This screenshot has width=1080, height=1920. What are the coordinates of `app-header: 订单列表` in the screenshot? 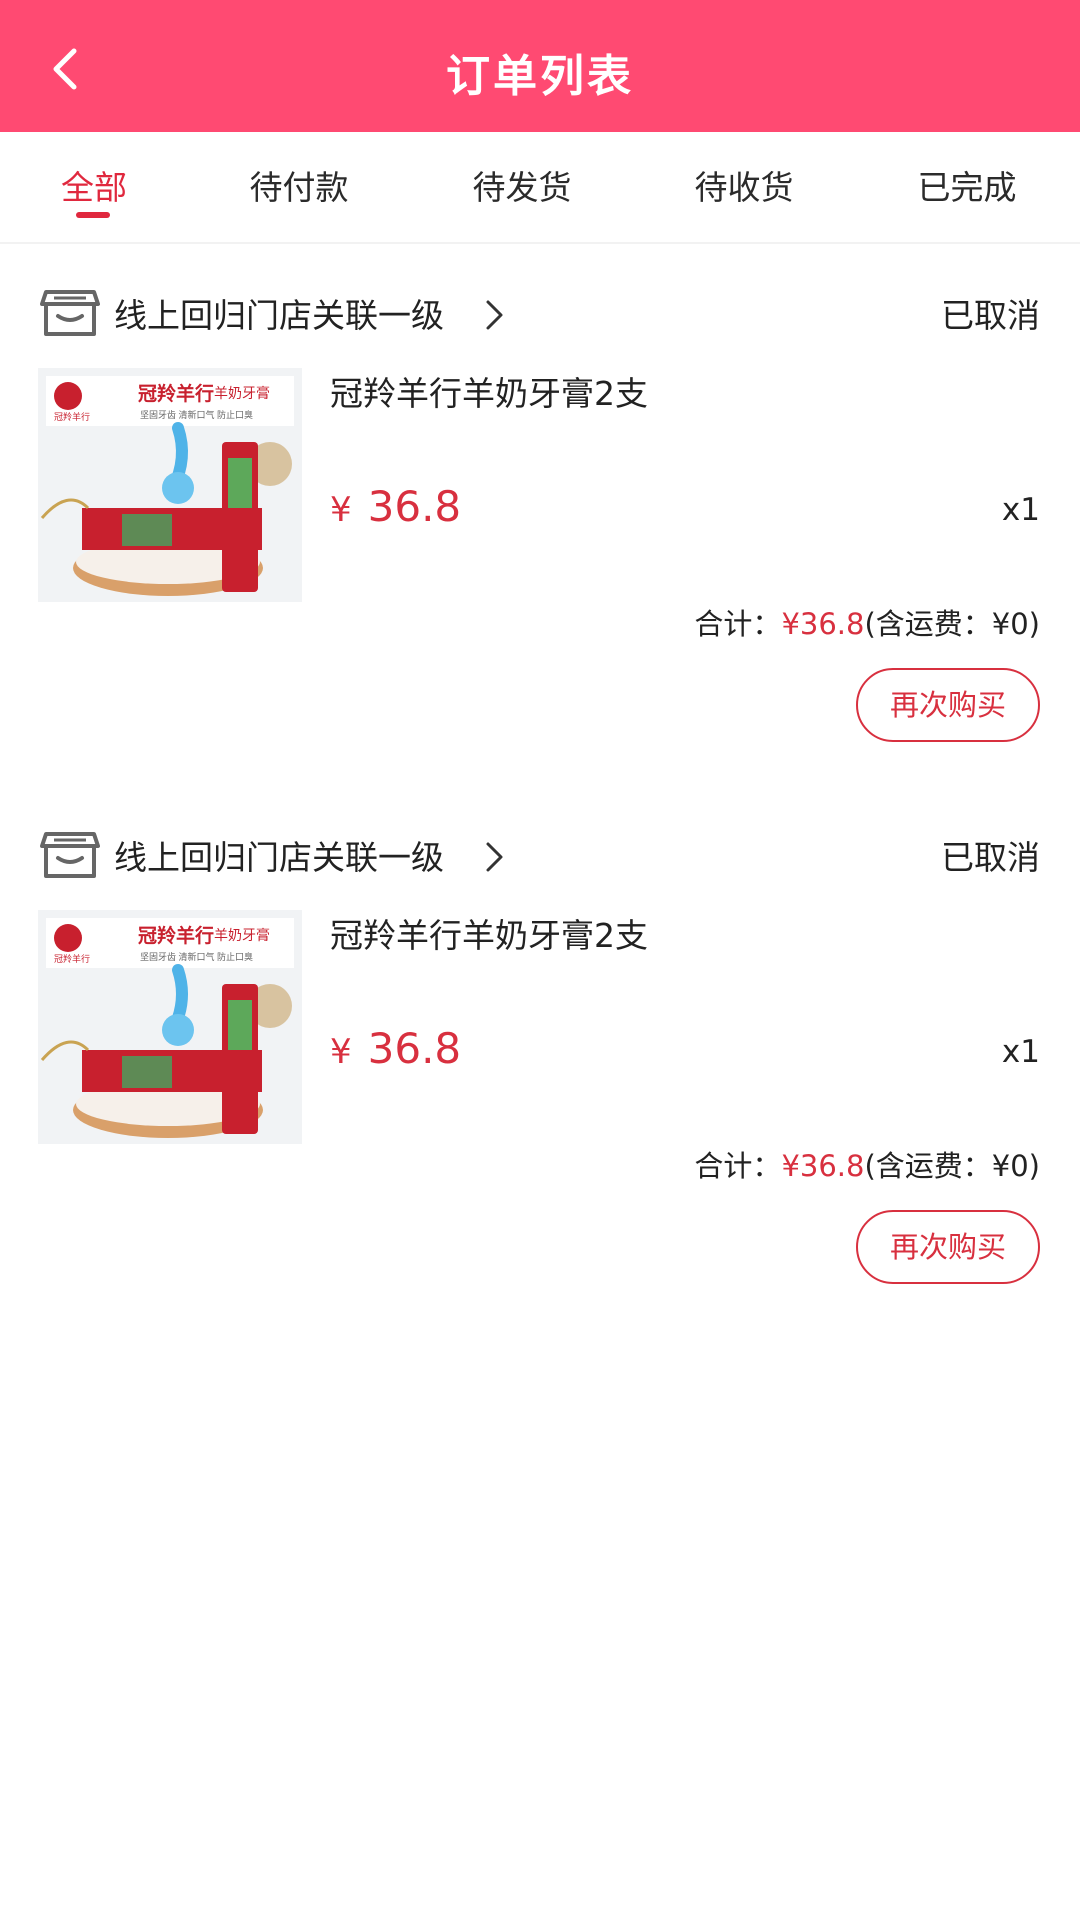 It's located at (540, 66).